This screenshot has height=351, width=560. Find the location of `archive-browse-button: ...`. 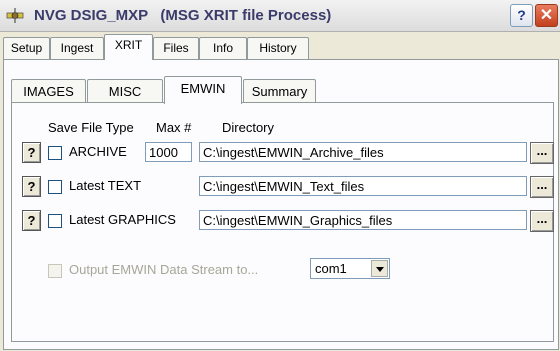

archive-browse-button: ... is located at coordinates (542, 153).